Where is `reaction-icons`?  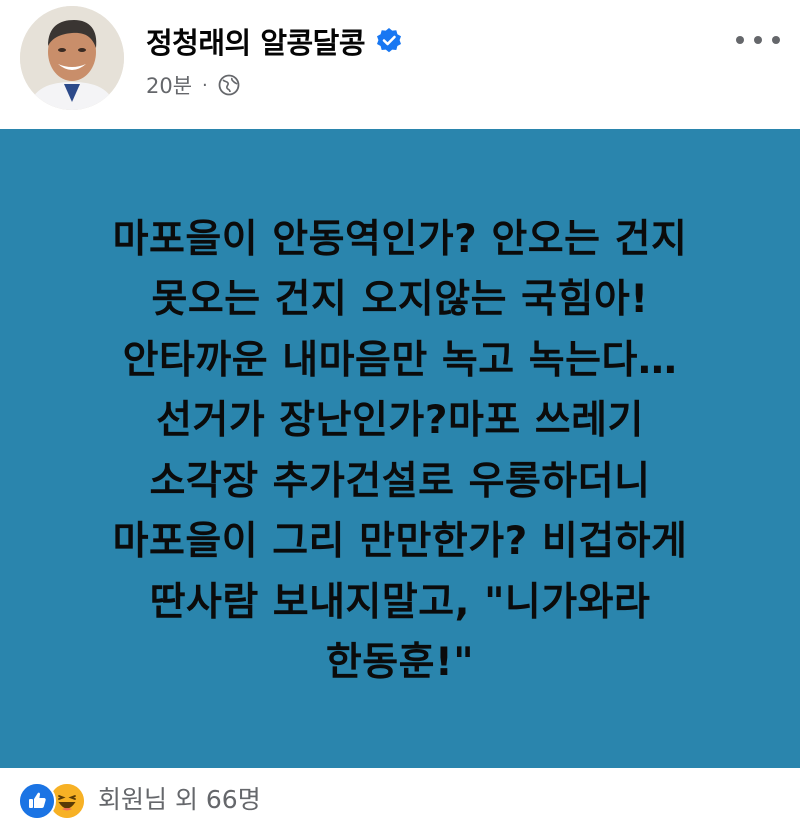
reaction-icons is located at coordinates (55, 799).